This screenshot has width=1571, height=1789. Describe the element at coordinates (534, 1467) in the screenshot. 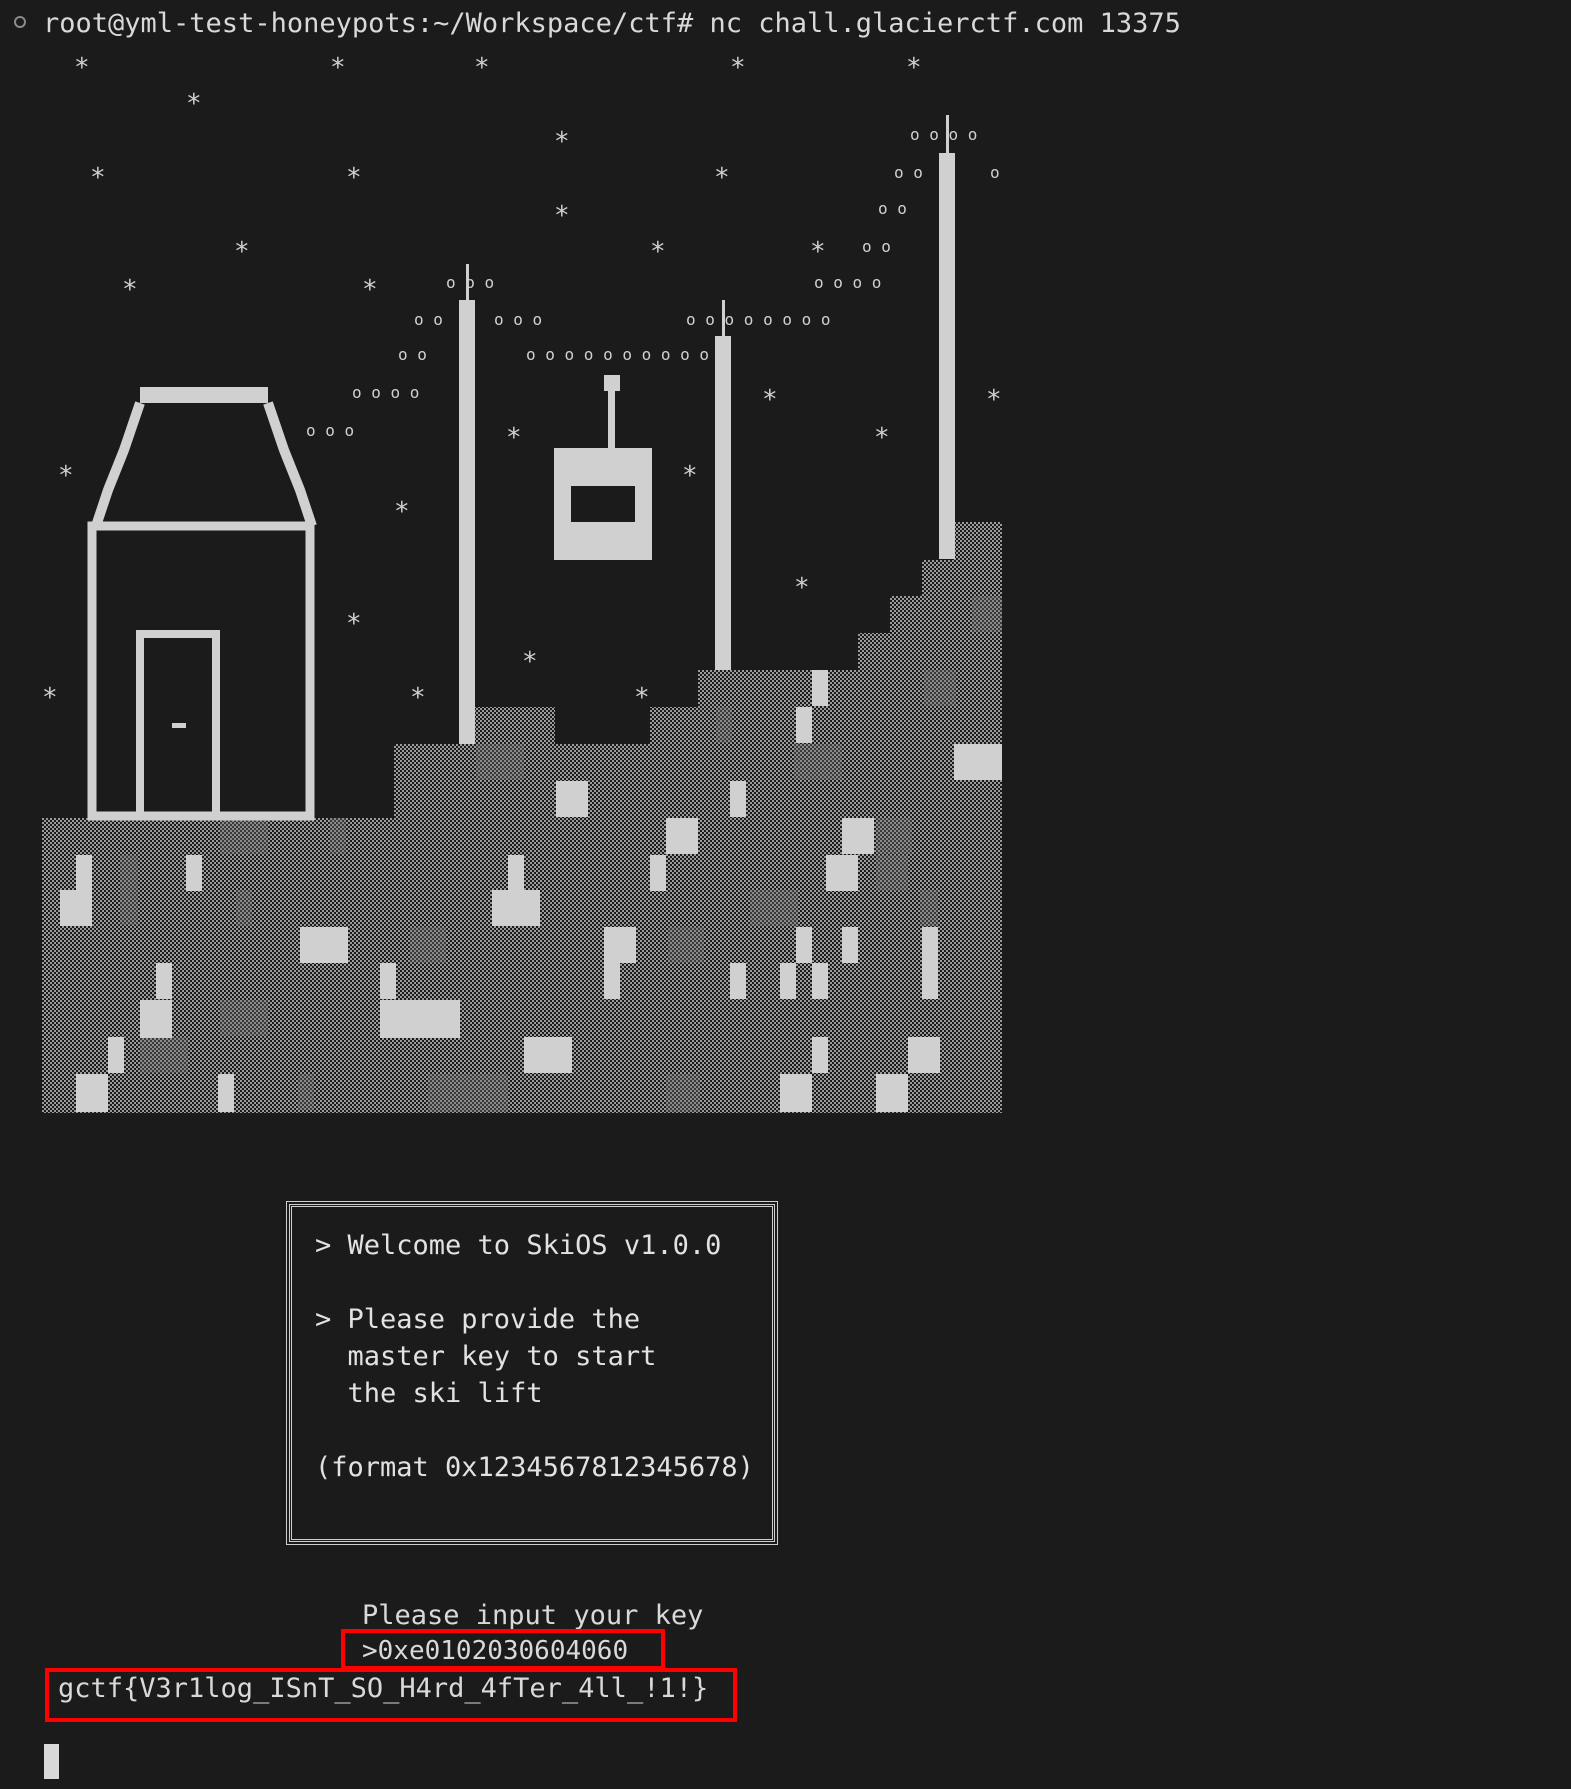

I see `format-hint: (format 0x1234567812345678)` at that location.